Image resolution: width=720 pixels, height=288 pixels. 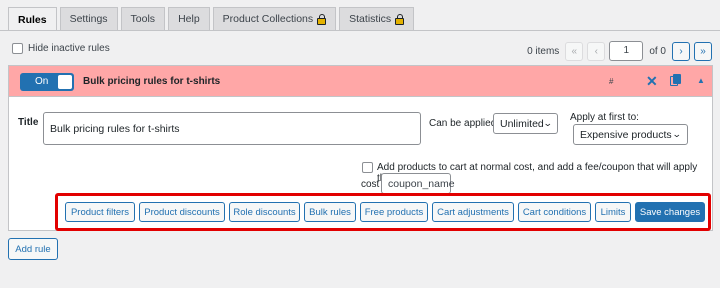 What do you see at coordinates (28, 122) in the screenshot?
I see `title-label: Title` at bounding box center [28, 122].